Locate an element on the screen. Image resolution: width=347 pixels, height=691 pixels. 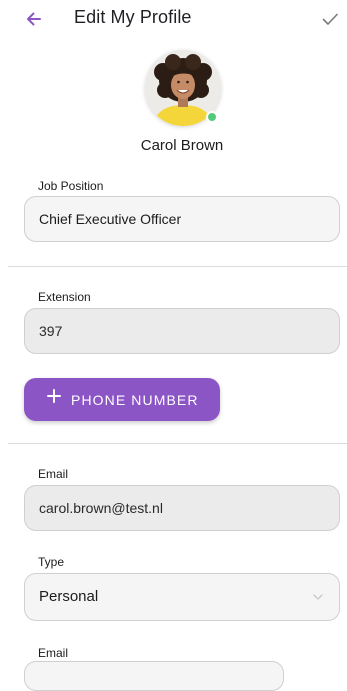
email-label: Email is located at coordinates (53, 474).